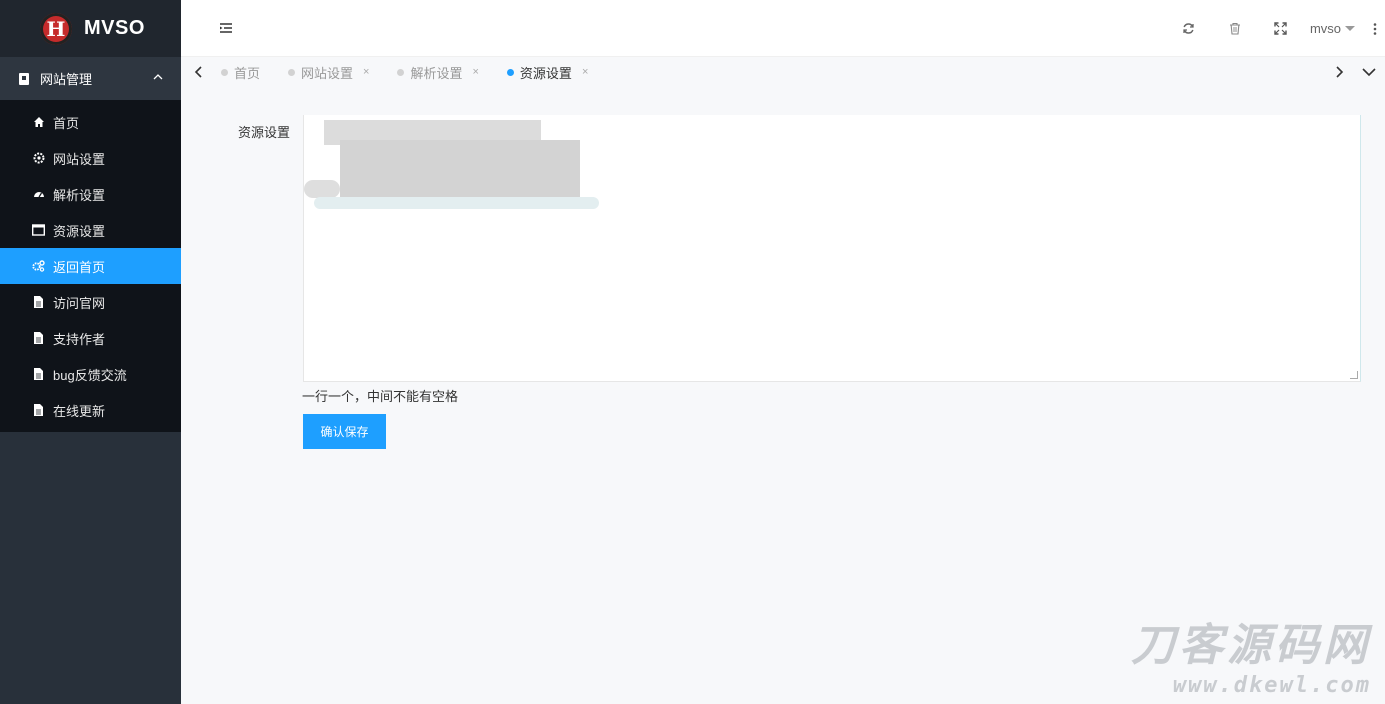 This screenshot has width=1385, height=704. Describe the element at coordinates (38, 230) in the screenshot. I see `window-icon` at that location.